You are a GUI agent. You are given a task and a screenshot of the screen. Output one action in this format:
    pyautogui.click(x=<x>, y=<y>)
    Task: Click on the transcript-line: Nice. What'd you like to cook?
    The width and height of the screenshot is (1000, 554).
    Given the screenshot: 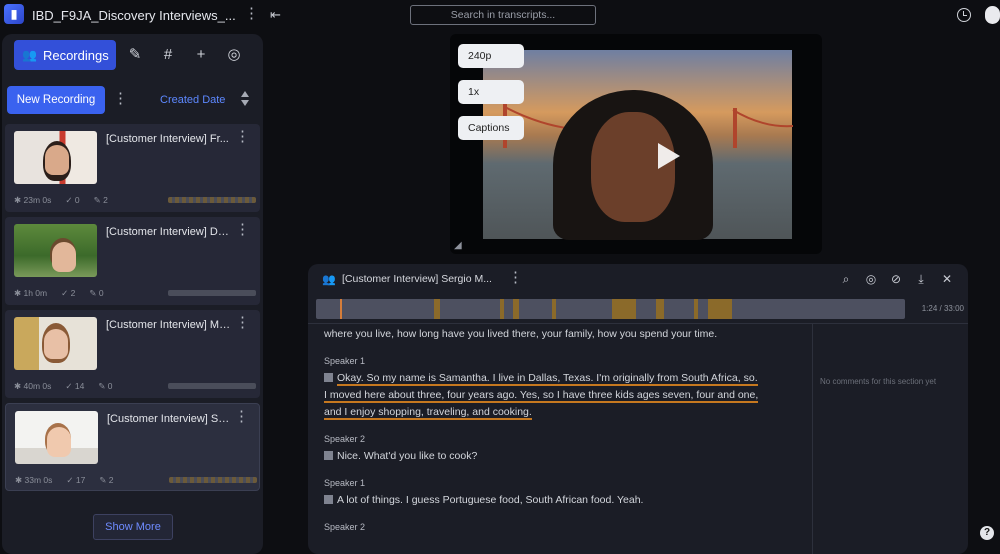 What is the action you would take?
    pyautogui.click(x=564, y=456)
    